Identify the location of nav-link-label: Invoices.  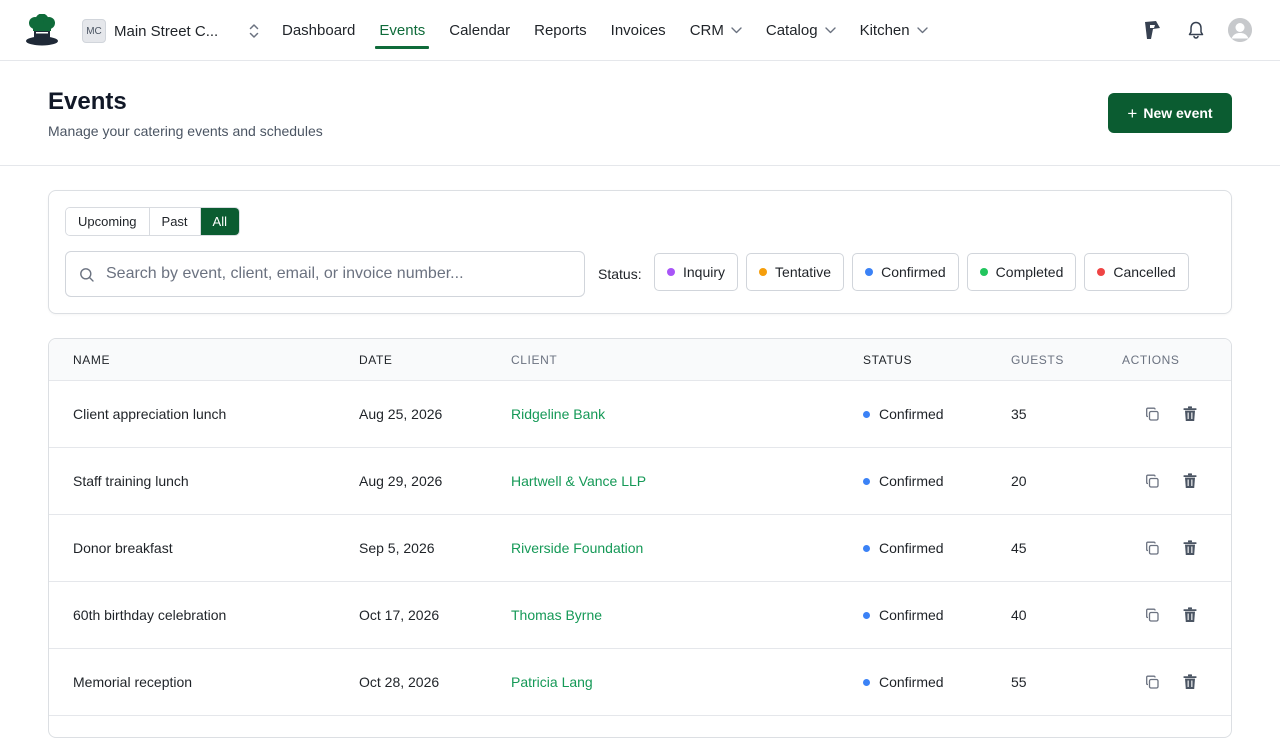
(638, 30).